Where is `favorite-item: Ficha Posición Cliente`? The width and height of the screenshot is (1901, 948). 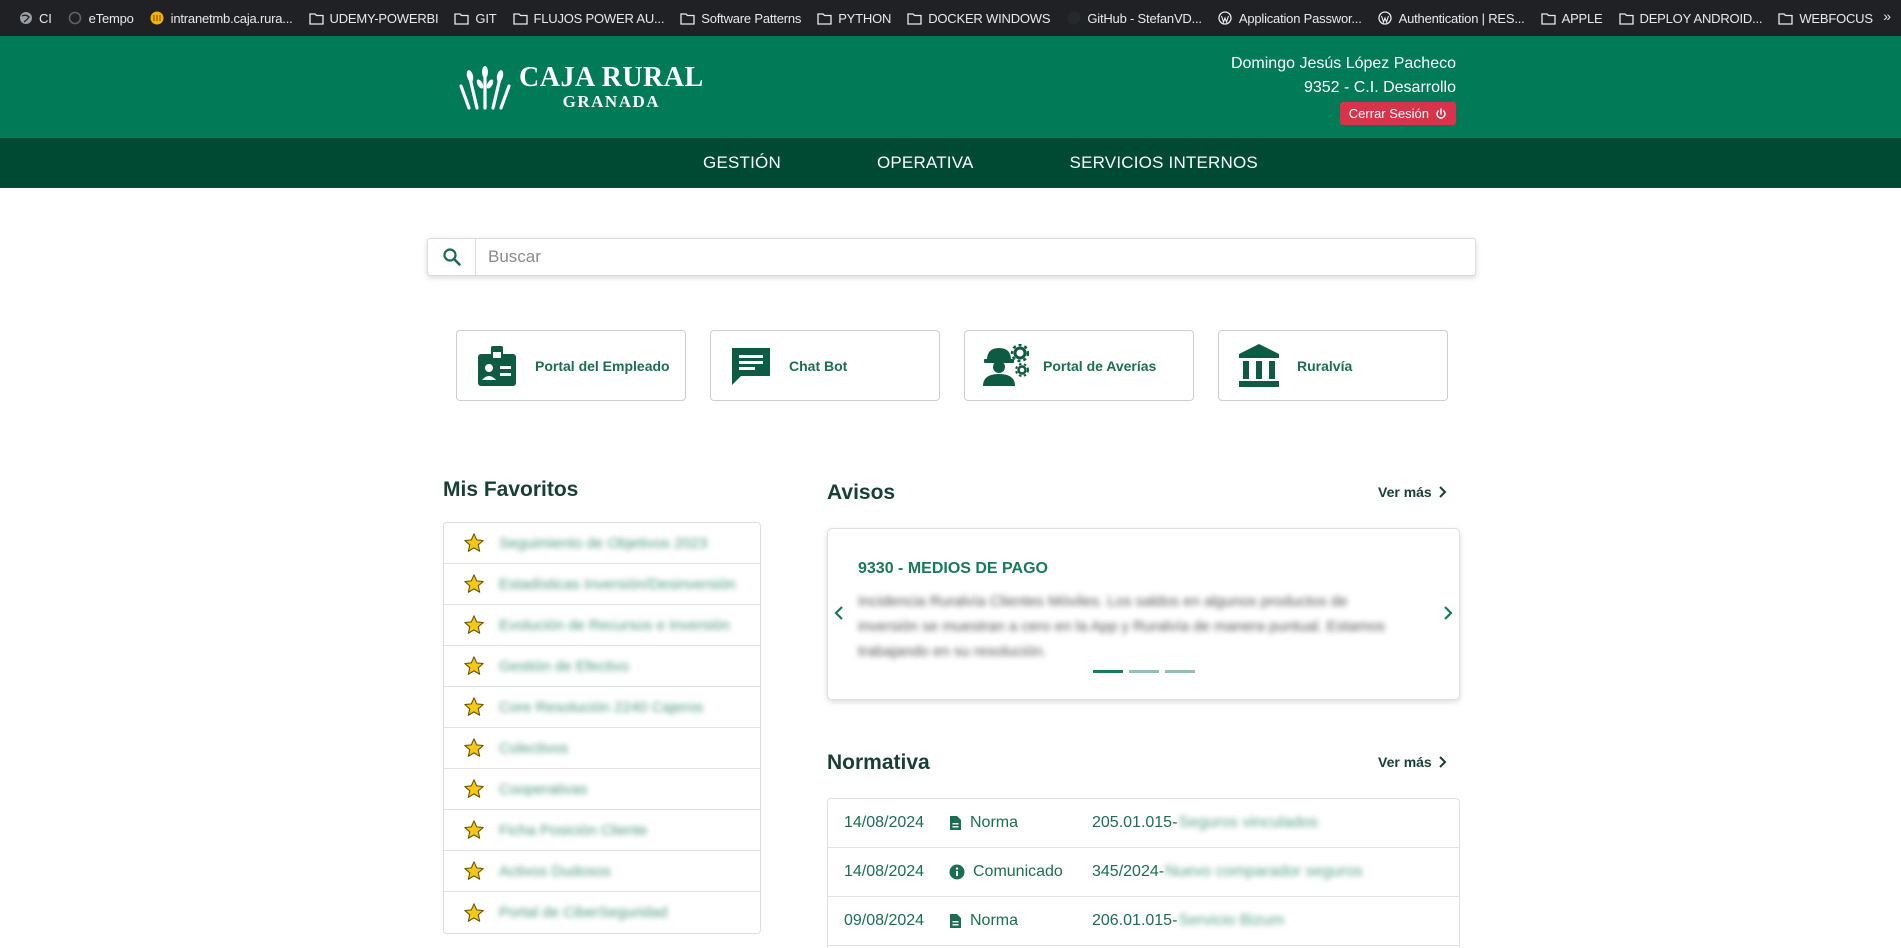 favorite-item: Ficha Posición Cliente is located at coordinates (602, 830).